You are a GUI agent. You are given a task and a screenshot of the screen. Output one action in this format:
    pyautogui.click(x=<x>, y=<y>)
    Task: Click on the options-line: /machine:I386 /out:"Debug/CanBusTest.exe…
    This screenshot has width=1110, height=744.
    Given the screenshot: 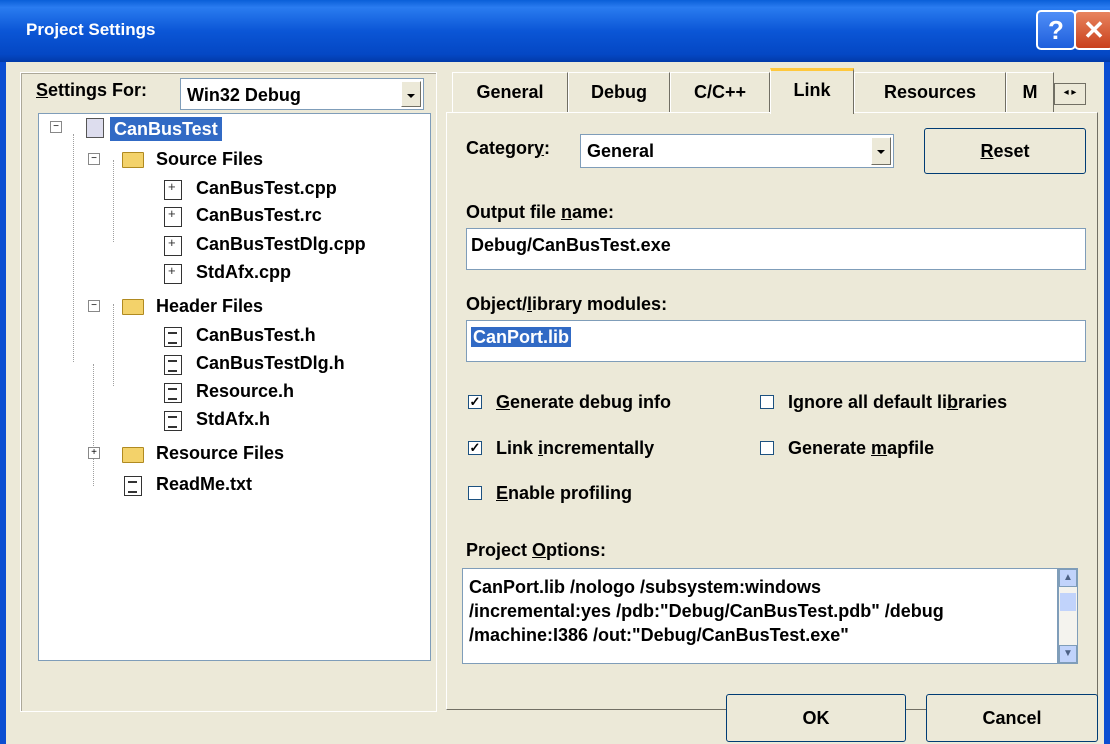 What is the action you would take?
    pyautogui.click(x=659, y=635)
    